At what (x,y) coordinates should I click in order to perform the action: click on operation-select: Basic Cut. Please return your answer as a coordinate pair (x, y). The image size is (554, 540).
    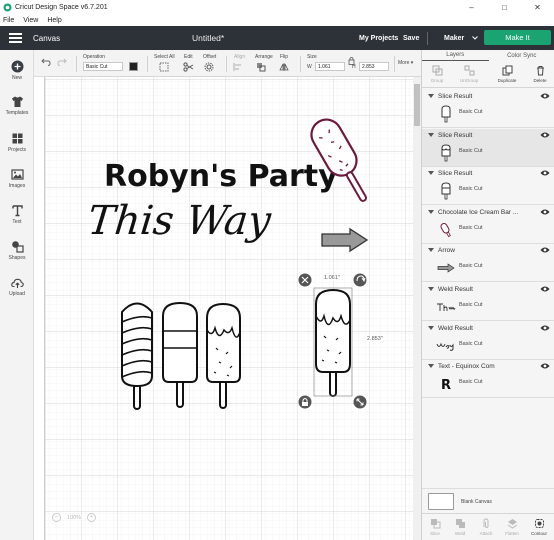
    Looking at the image, I should click on (103, 66).